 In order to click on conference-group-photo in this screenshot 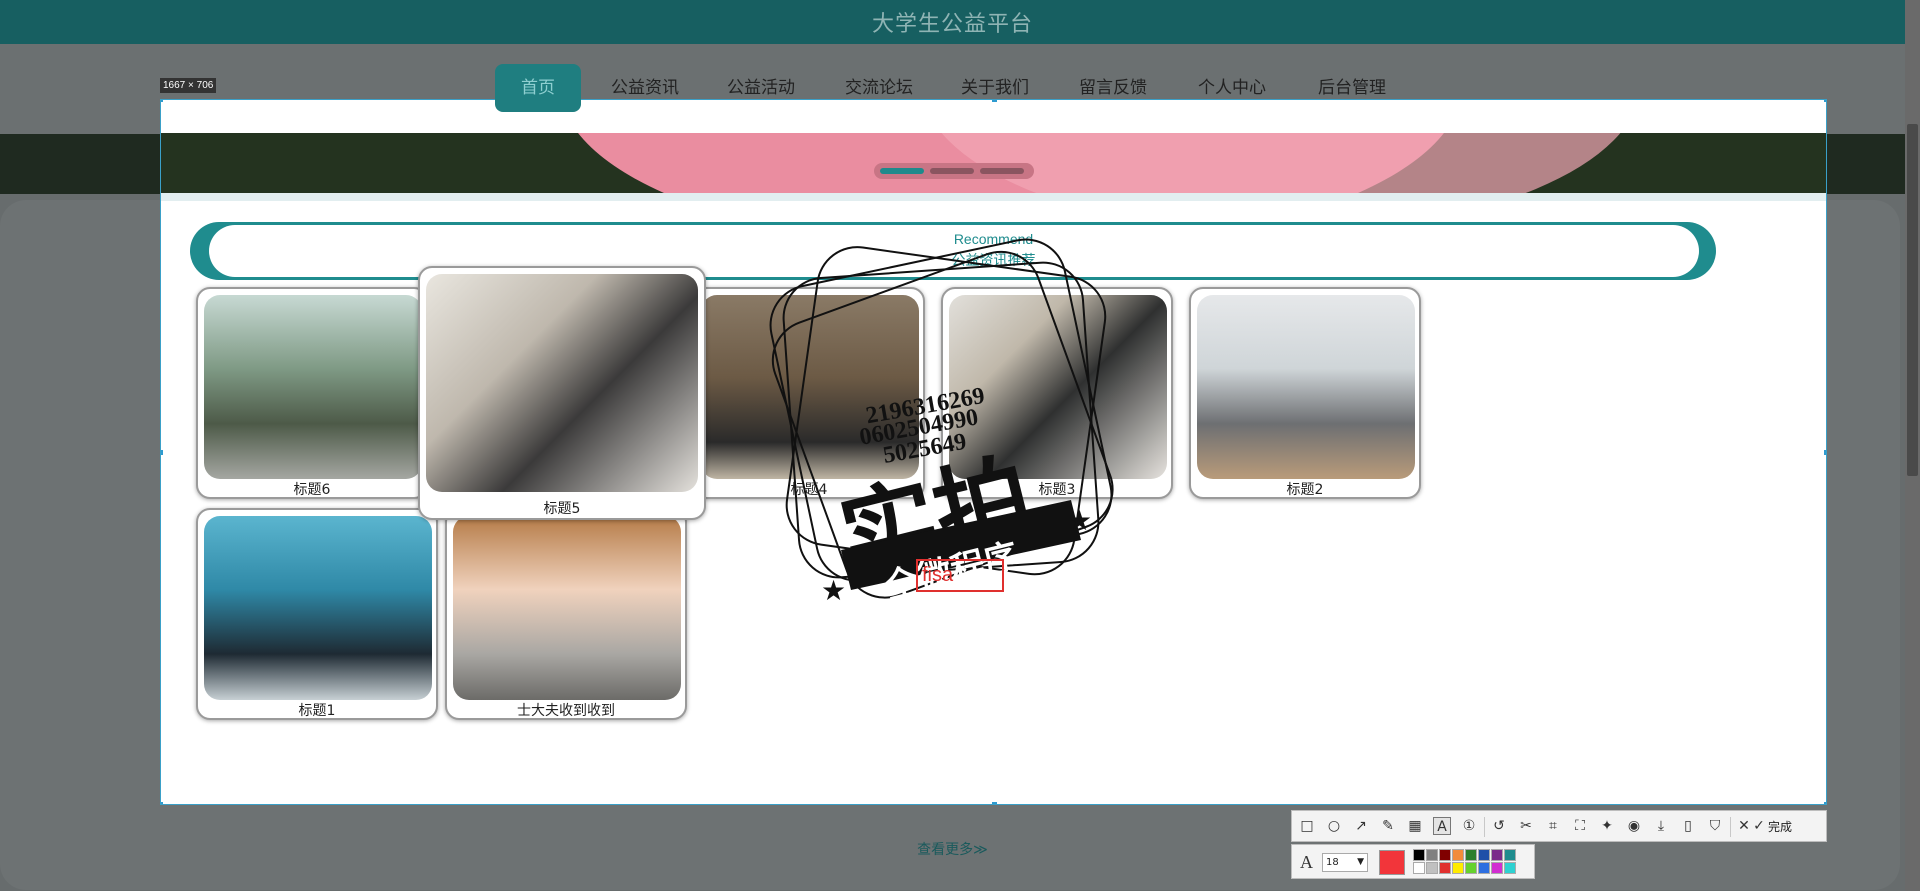, I will do `click(318, 608)`.